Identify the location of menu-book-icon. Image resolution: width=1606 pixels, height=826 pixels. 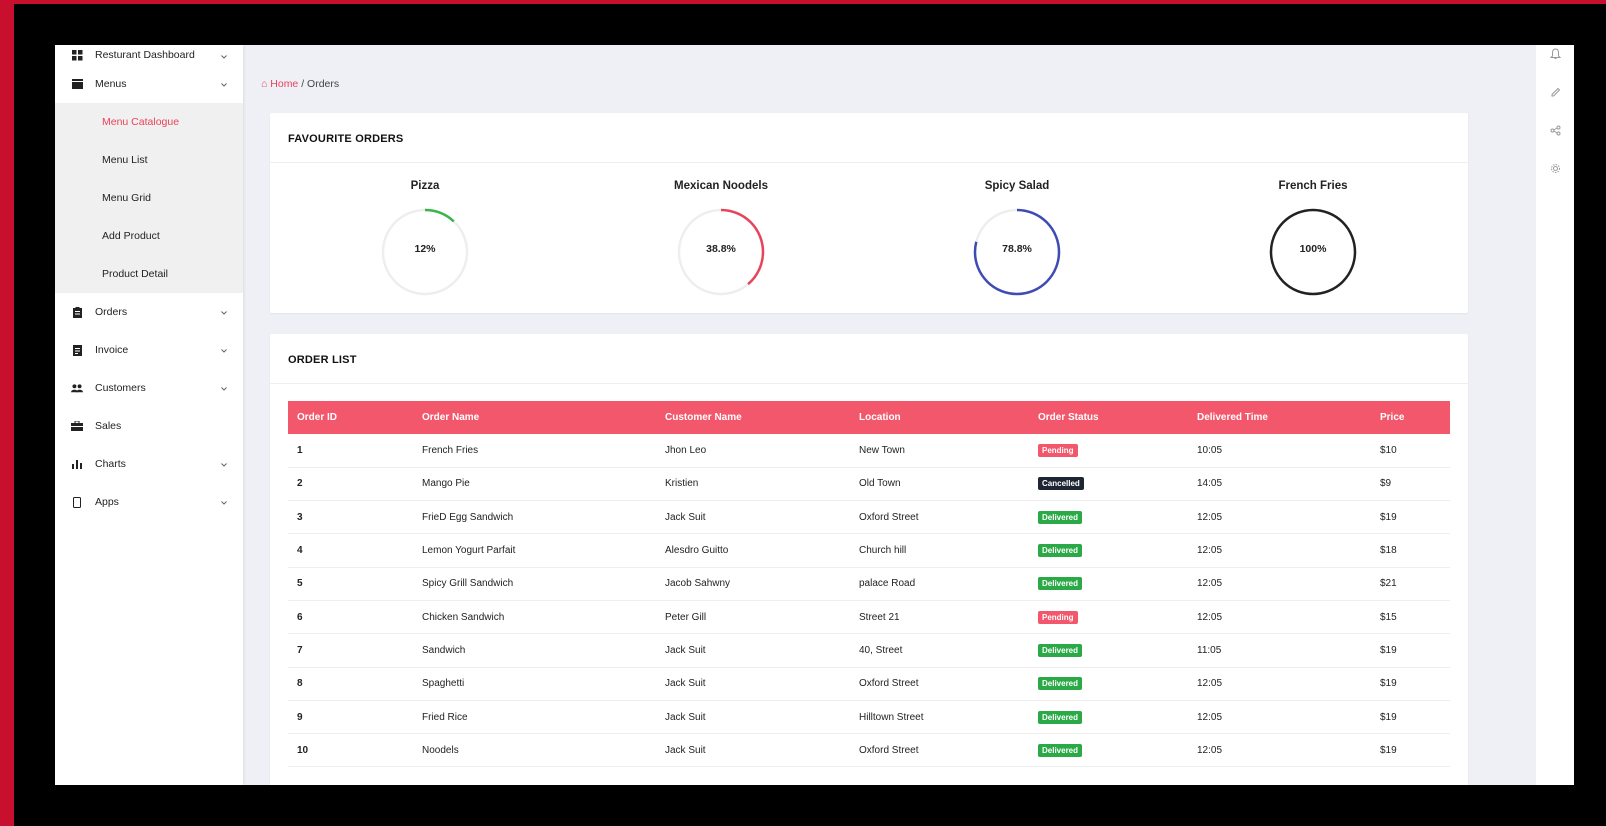
(77, 84).